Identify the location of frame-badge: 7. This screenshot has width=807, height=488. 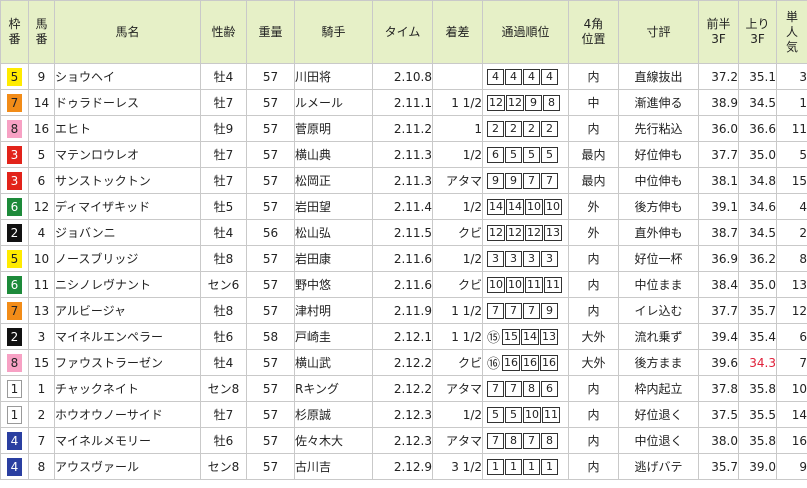
(14, 102).